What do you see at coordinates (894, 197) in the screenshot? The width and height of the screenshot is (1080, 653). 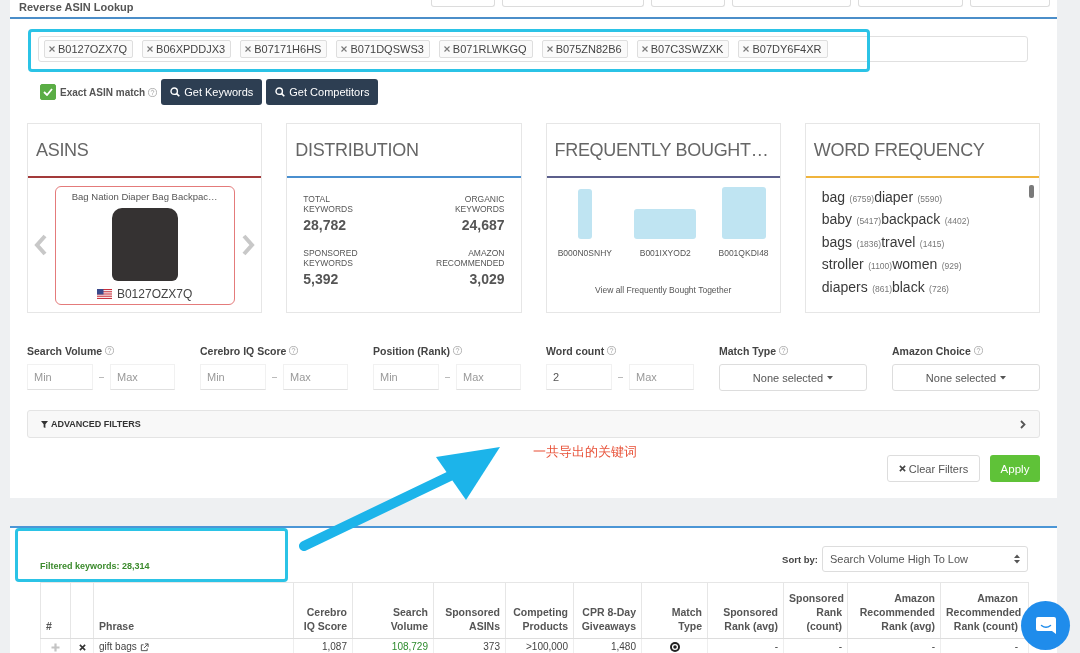 I see `frequency-word: diaper` at bounding box center [894, 197].